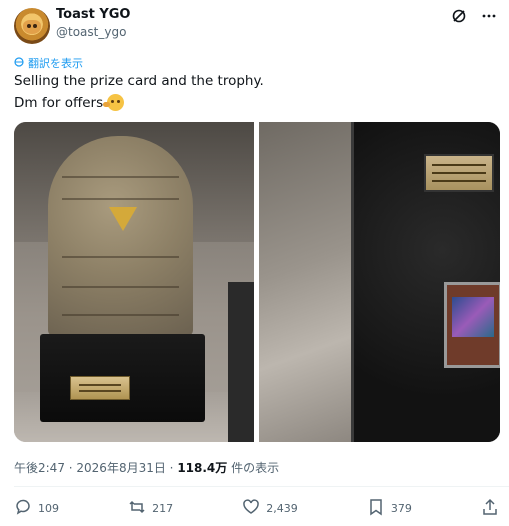 This screenshot has height=526, width=509. Describe the element at coordinates (163, 508) in the screenshot. I see `repost-count: 217` at that location.